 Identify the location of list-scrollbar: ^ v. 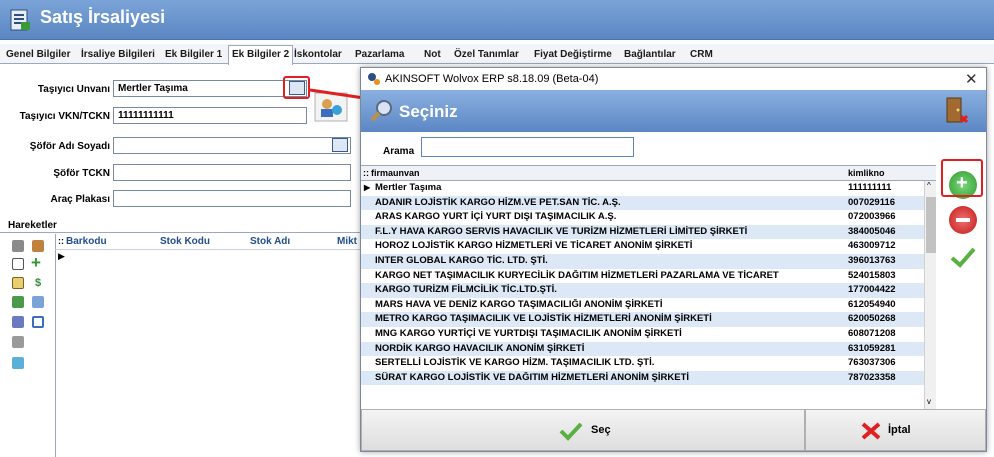
(930, 295).